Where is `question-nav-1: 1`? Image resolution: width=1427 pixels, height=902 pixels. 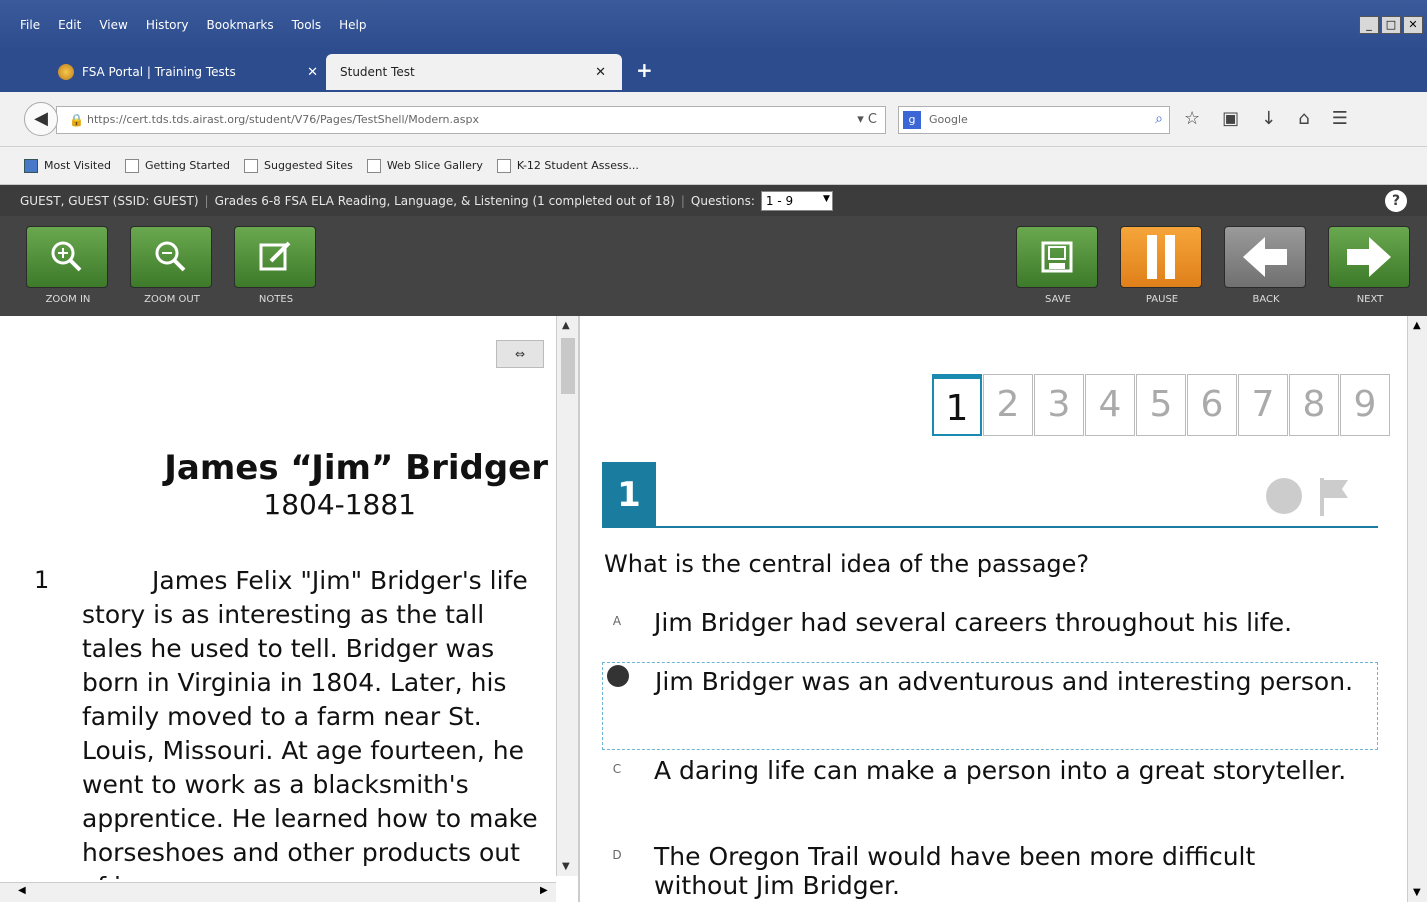 question-nav-1: 1 is located at coordinates (957, 405).